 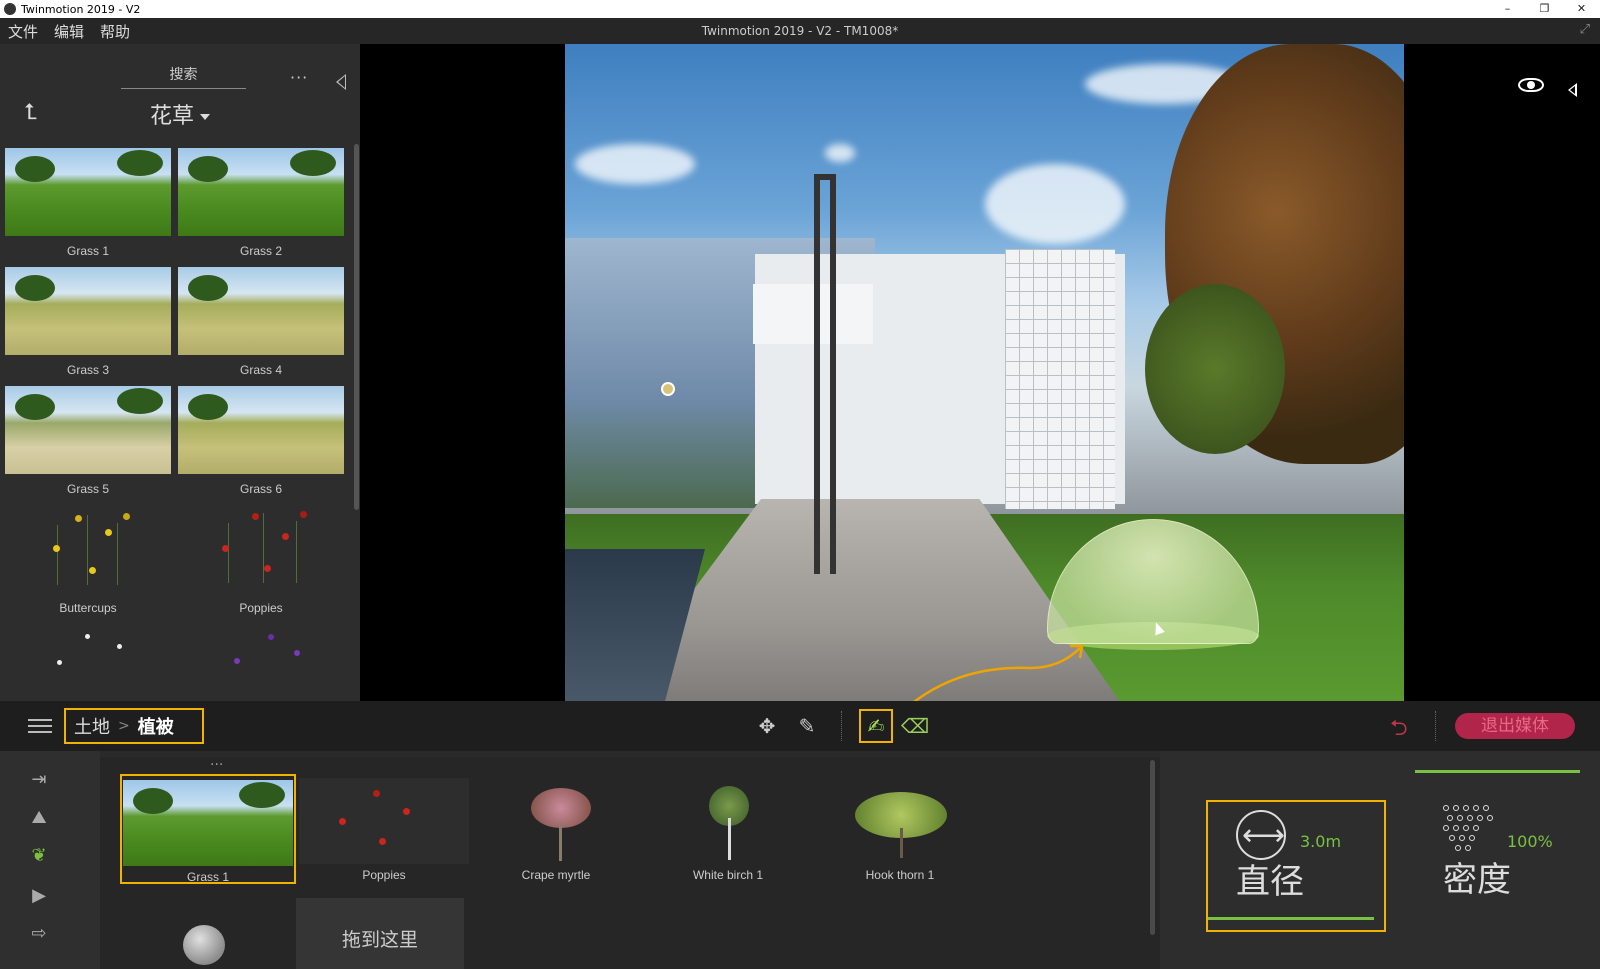 What do you see at coordinates (30, 112) in the screenshot?
I see `back-arrow-icon: ⮤` at bounding box center [30, 112].